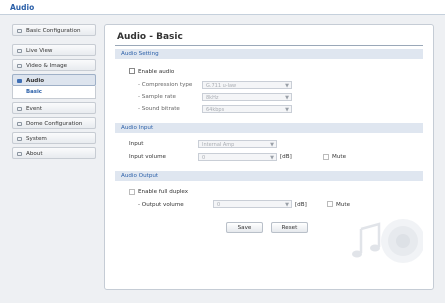  I want to click on sidebar-item-label: Basic Configuration, so click(53, 30).